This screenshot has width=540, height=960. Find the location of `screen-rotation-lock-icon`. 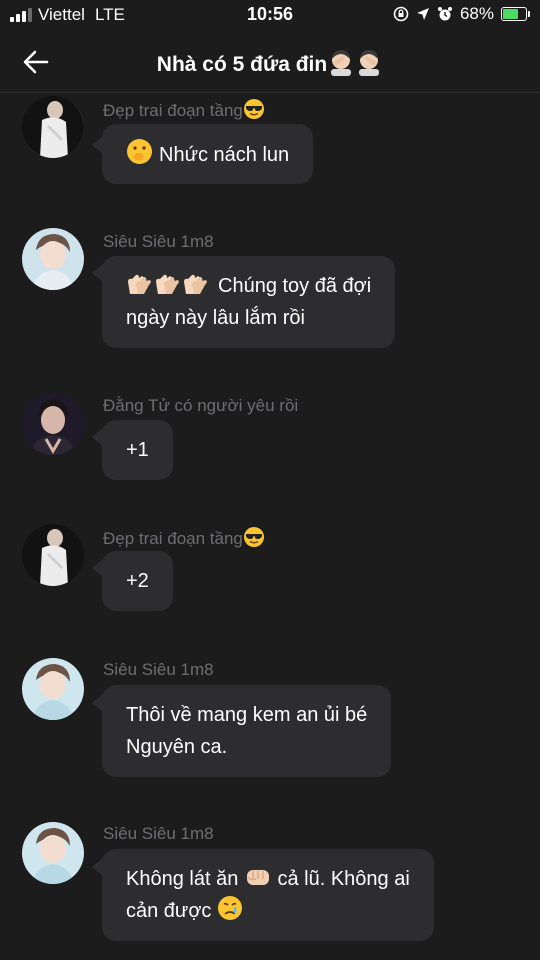

screen-rotation-lock-icon is located at coordinates (401, 14).